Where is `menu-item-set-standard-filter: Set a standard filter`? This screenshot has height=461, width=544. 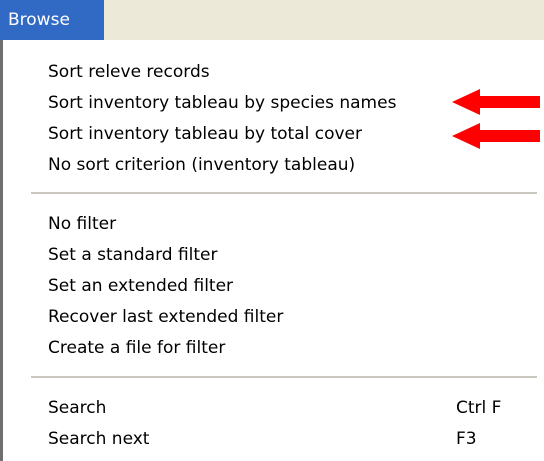
menu-item-set-standard-filter: Set a standard filter is located at coordinates (283, 255).